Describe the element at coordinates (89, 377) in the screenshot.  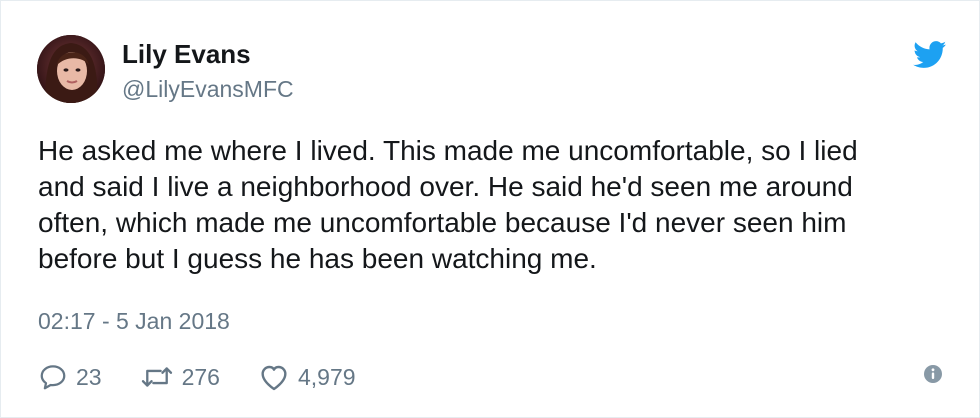
I see `reply-count: 23` at that location.